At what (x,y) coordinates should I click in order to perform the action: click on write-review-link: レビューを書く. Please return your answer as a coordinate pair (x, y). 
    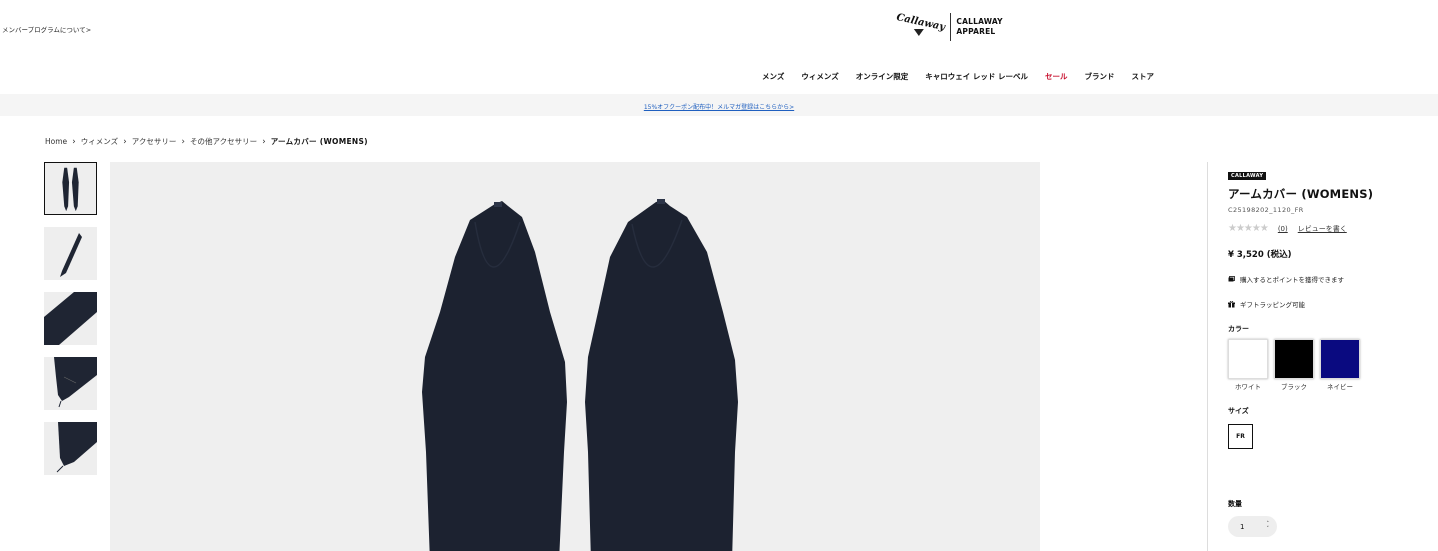
    Looking at the image, I should click on (1322, 229).